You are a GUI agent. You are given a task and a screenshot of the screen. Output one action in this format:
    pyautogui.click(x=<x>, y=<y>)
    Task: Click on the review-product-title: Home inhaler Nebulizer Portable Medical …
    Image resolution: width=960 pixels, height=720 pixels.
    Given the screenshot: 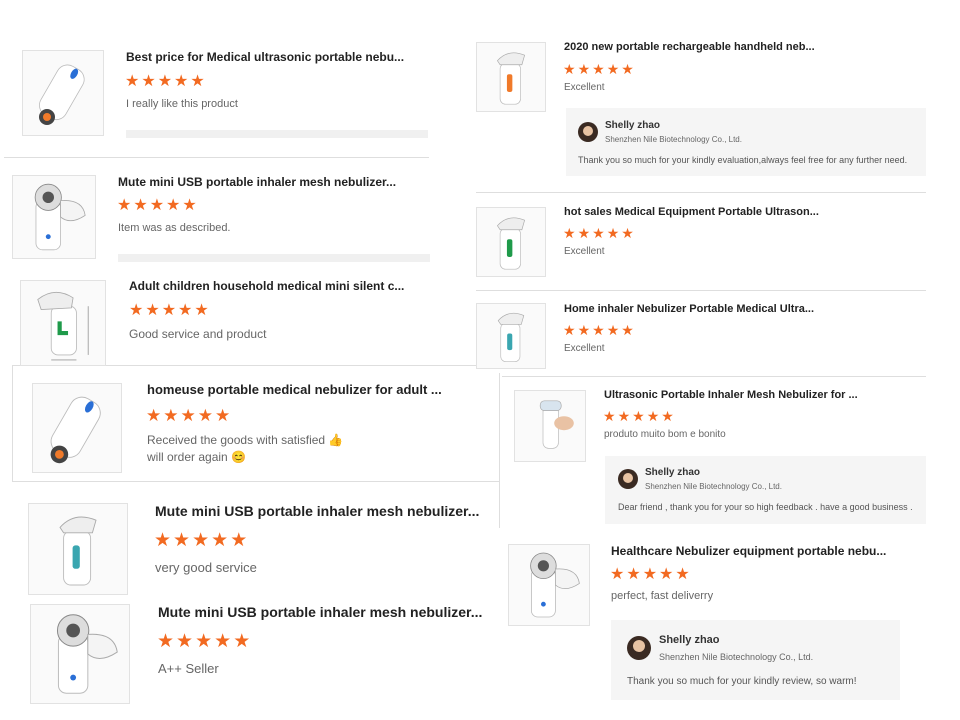 What is the action you would take?
    pyautogui.click(x=689, y=309)
    